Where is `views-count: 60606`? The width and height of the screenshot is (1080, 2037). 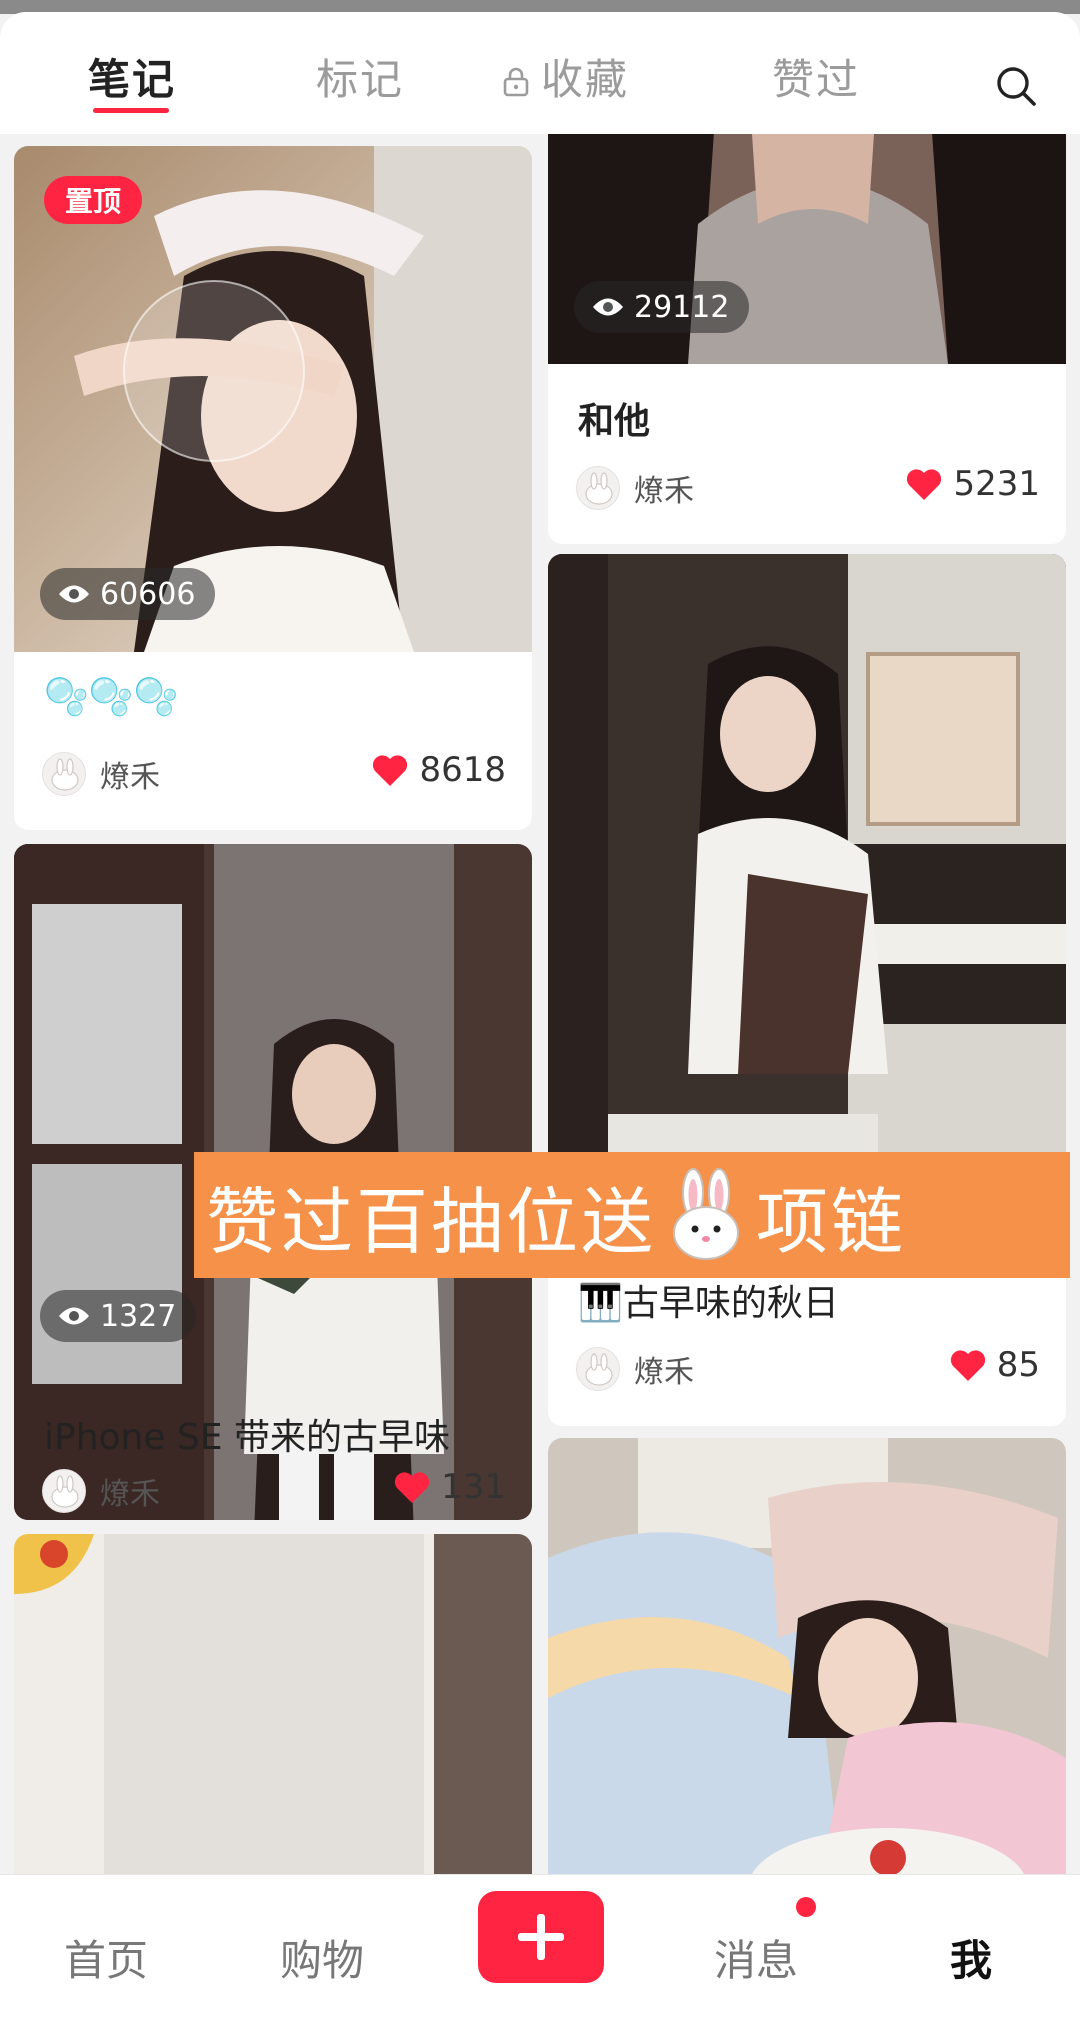 views-count: 60606 is located at coordinates (148, 594).